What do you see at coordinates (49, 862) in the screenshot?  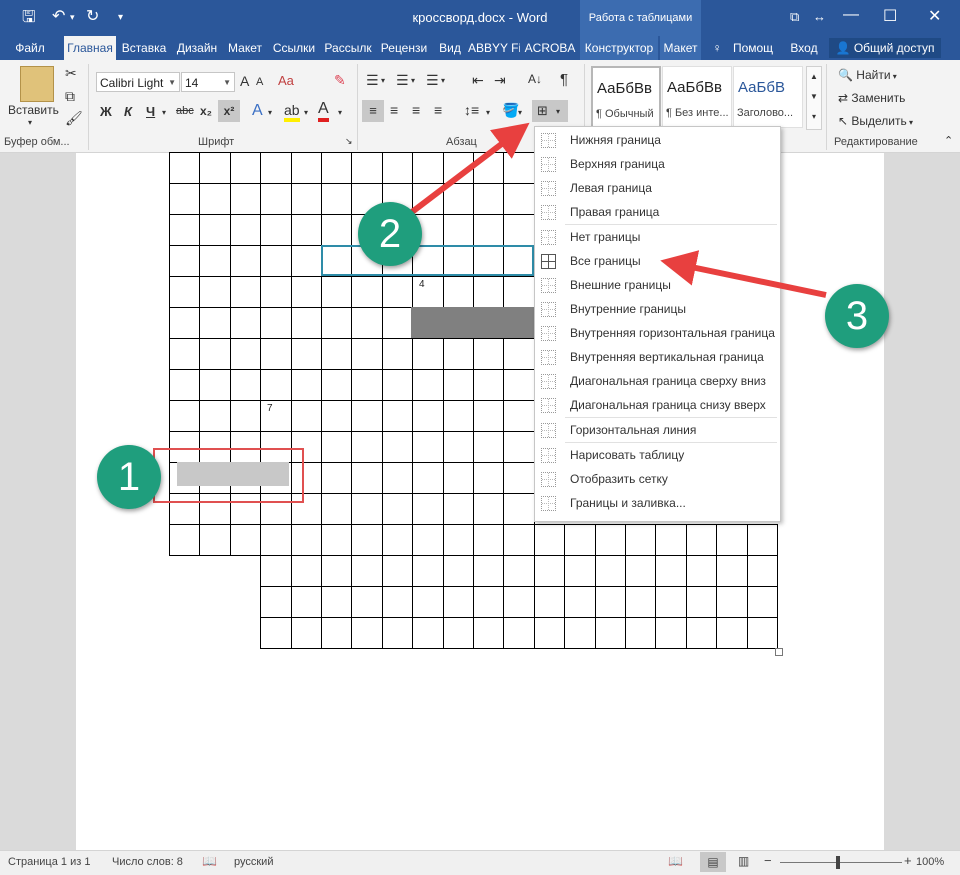 I see `page-count: Страница 1 из 1` at bounding box center [49, 862].